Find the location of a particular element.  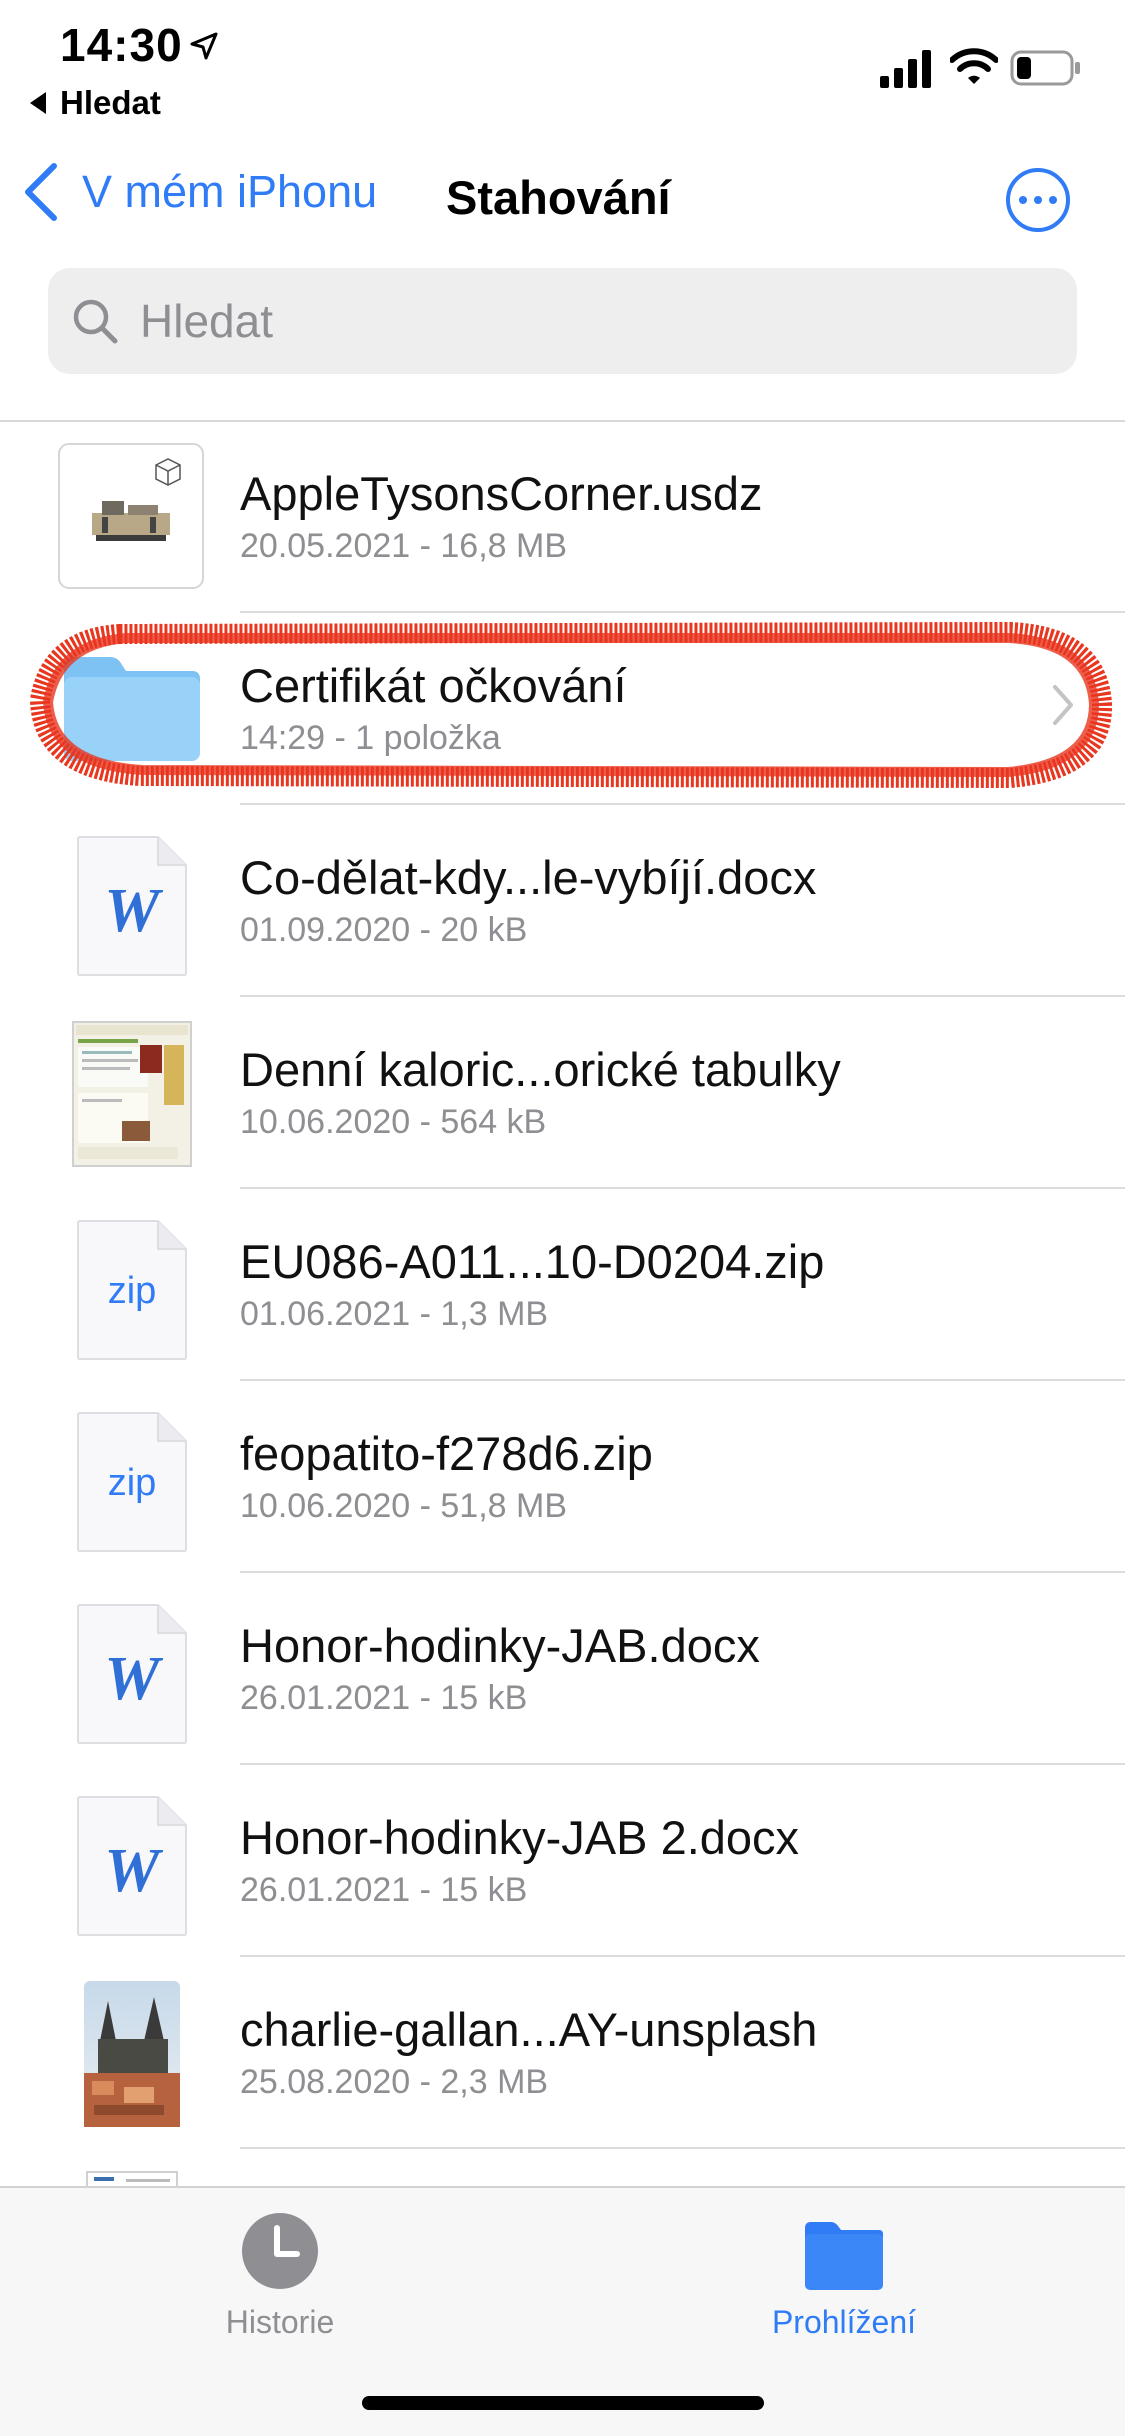

ellipsis-icon is located at coordinates (1023, 200).